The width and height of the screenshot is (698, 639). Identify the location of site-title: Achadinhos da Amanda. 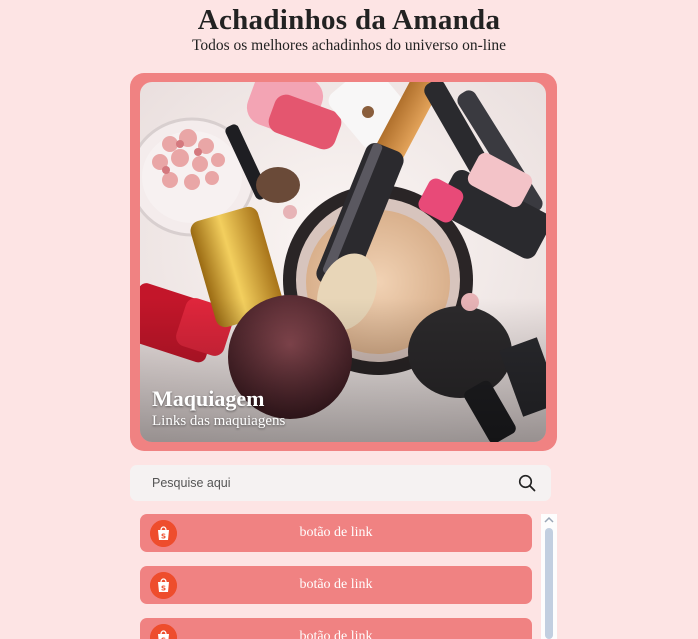
(349, 20).